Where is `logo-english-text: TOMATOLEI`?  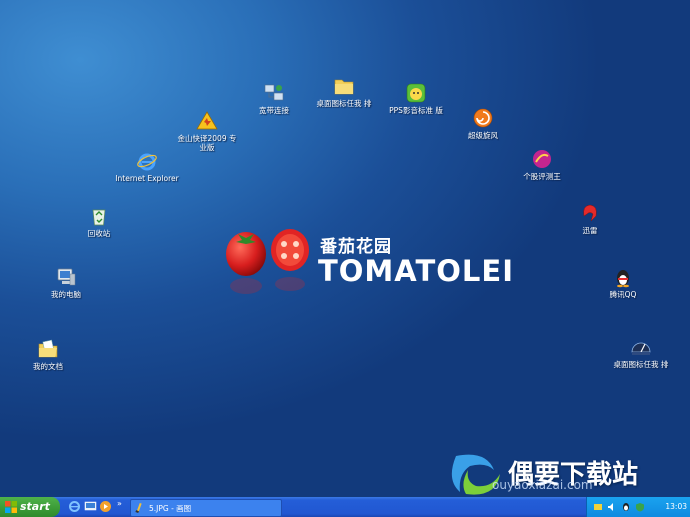
logo-english-text: TOMATOLEI is located at coordinates (416, 271).